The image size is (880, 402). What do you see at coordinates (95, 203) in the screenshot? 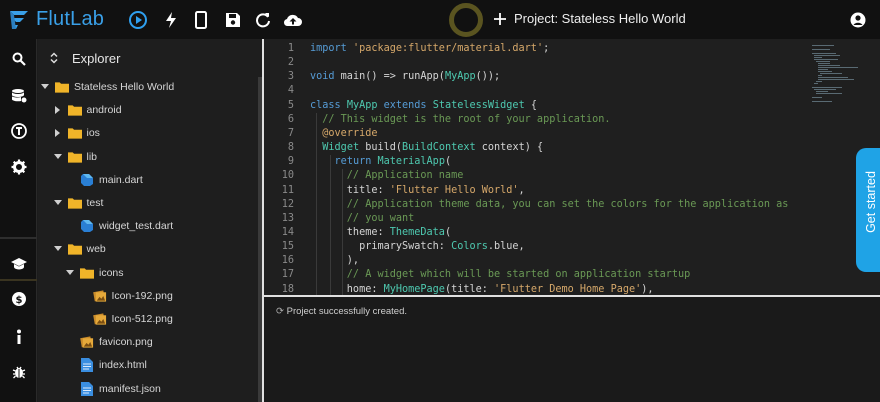
I see `tree-item-label: test` at bounding box center [95, 203].